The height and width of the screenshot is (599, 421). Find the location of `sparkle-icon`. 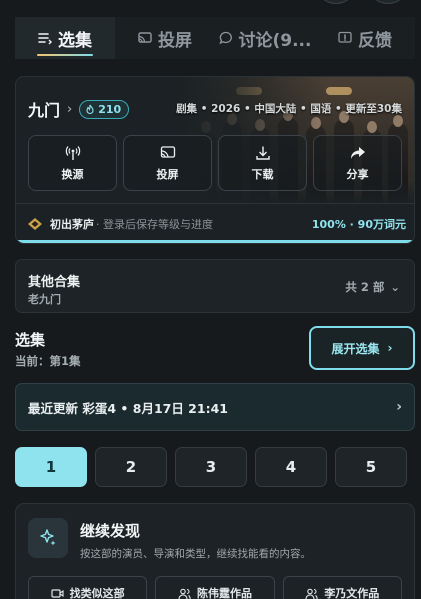

sparkle-icon is located at coordinates (48, 538).